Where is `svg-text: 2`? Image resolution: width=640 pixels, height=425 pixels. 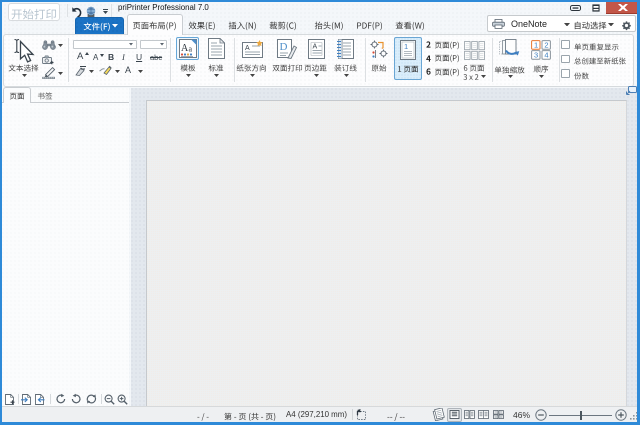 svg-text: 2 is located at coordinates (546, 44).